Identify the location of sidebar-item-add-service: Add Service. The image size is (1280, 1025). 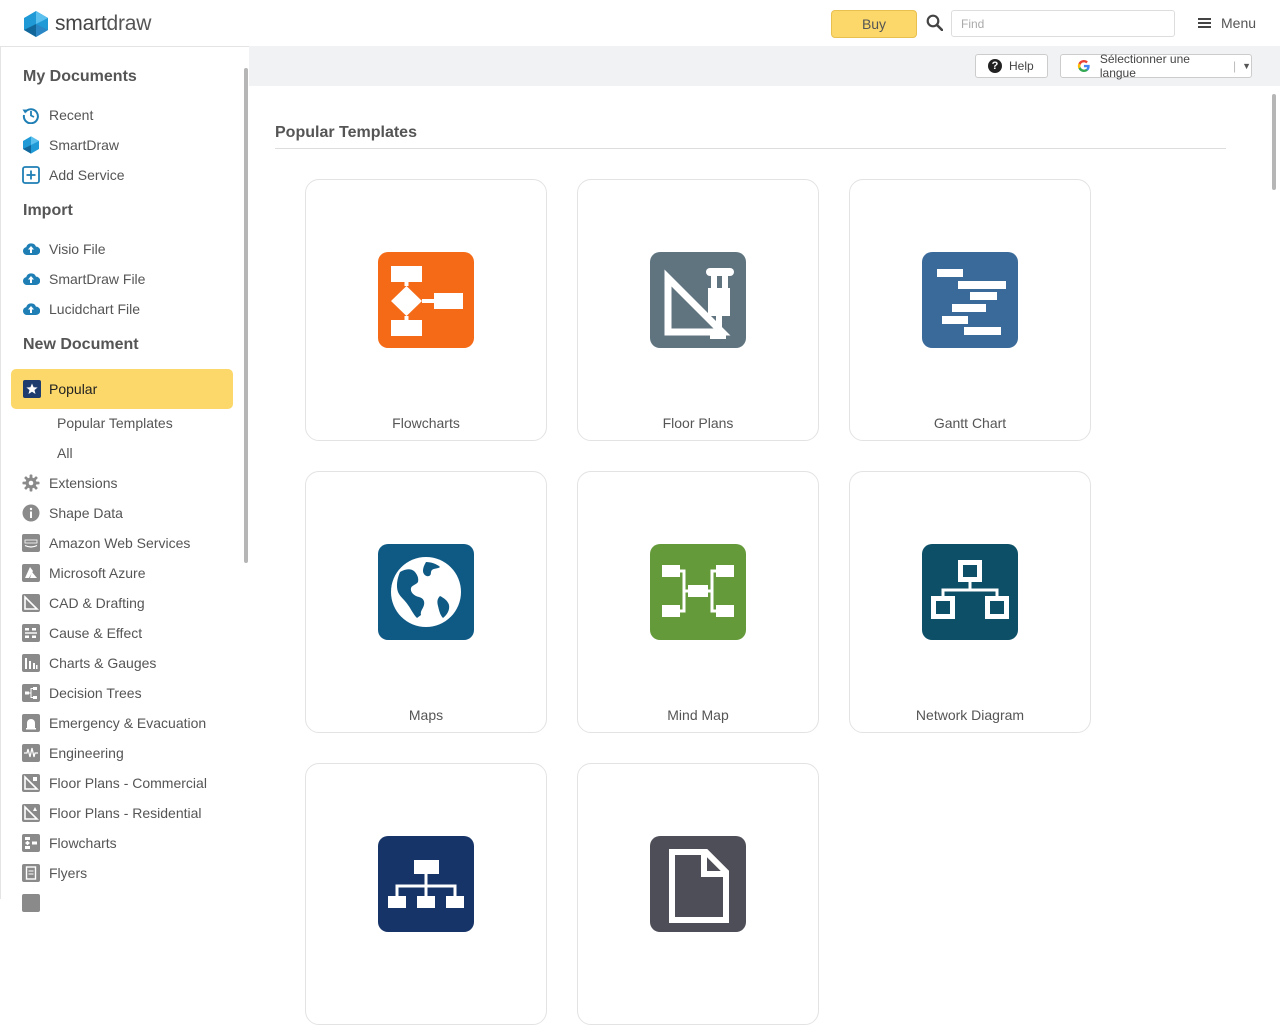
(73, 175).